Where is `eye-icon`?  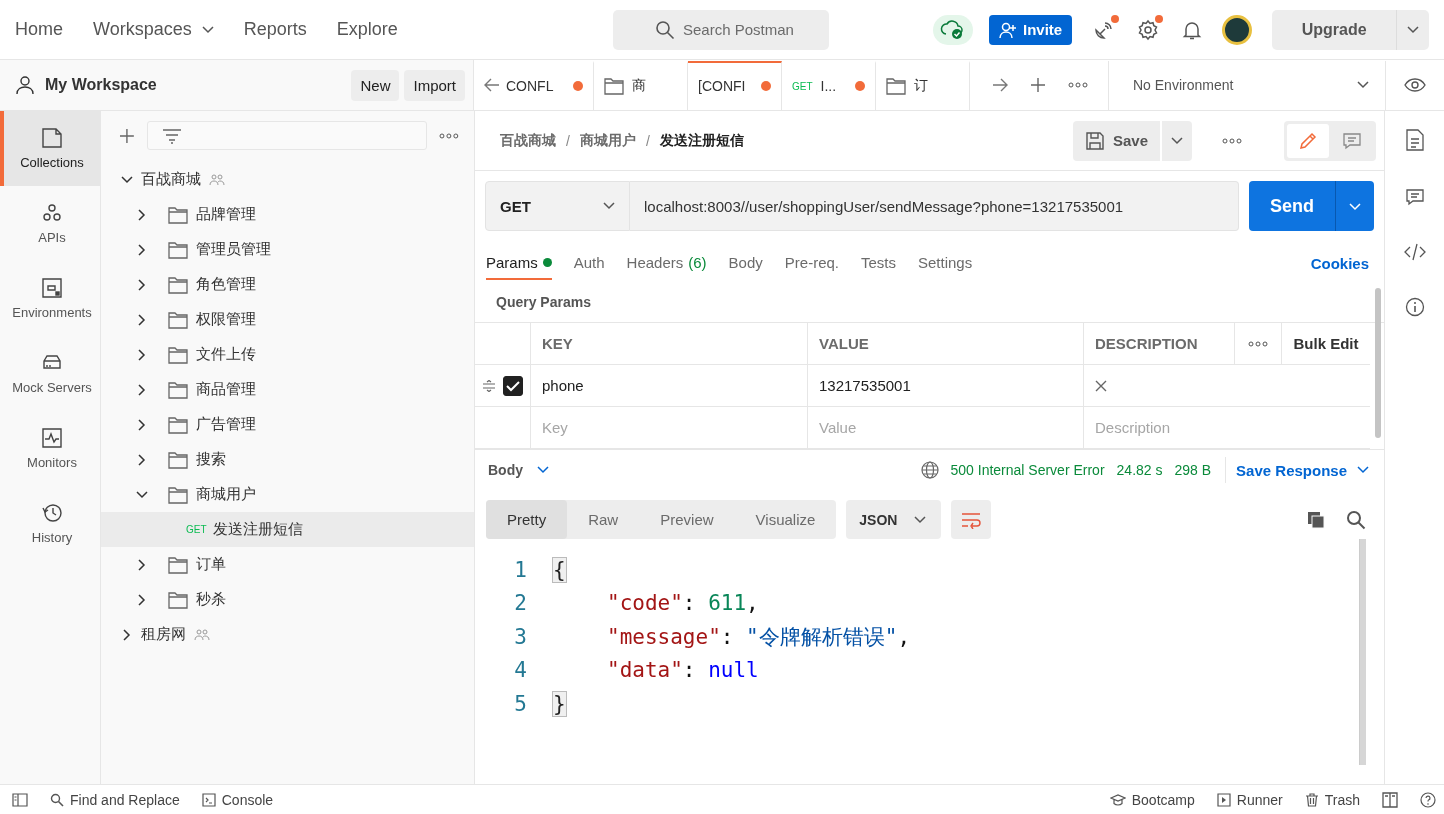
eye-icon is located at coordinates (1415, 85).